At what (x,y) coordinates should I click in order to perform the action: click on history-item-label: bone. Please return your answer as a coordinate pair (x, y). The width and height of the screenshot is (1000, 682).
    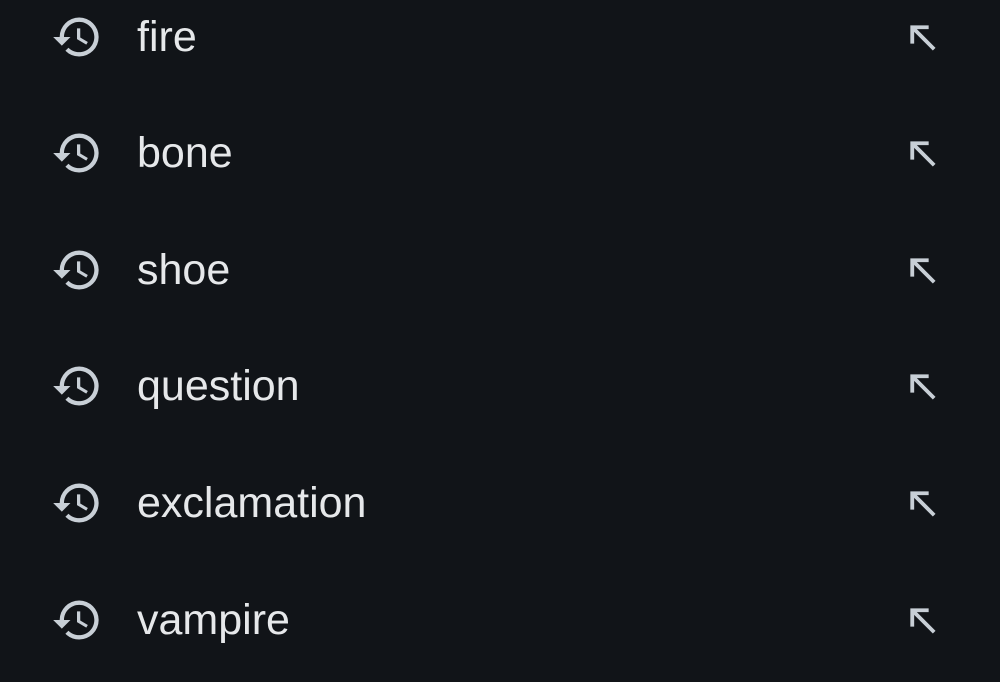
    Looking at the image, I should click on (185, 152).